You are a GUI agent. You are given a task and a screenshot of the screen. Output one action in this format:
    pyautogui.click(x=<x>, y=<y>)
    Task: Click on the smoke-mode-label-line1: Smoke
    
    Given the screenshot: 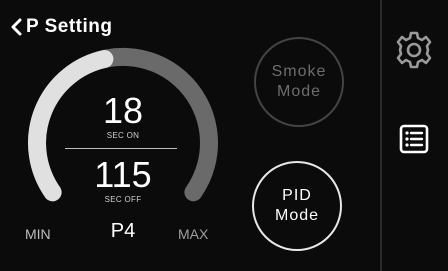 What is the action you would take?
    pyautogui.click(x=299, y=71)
    